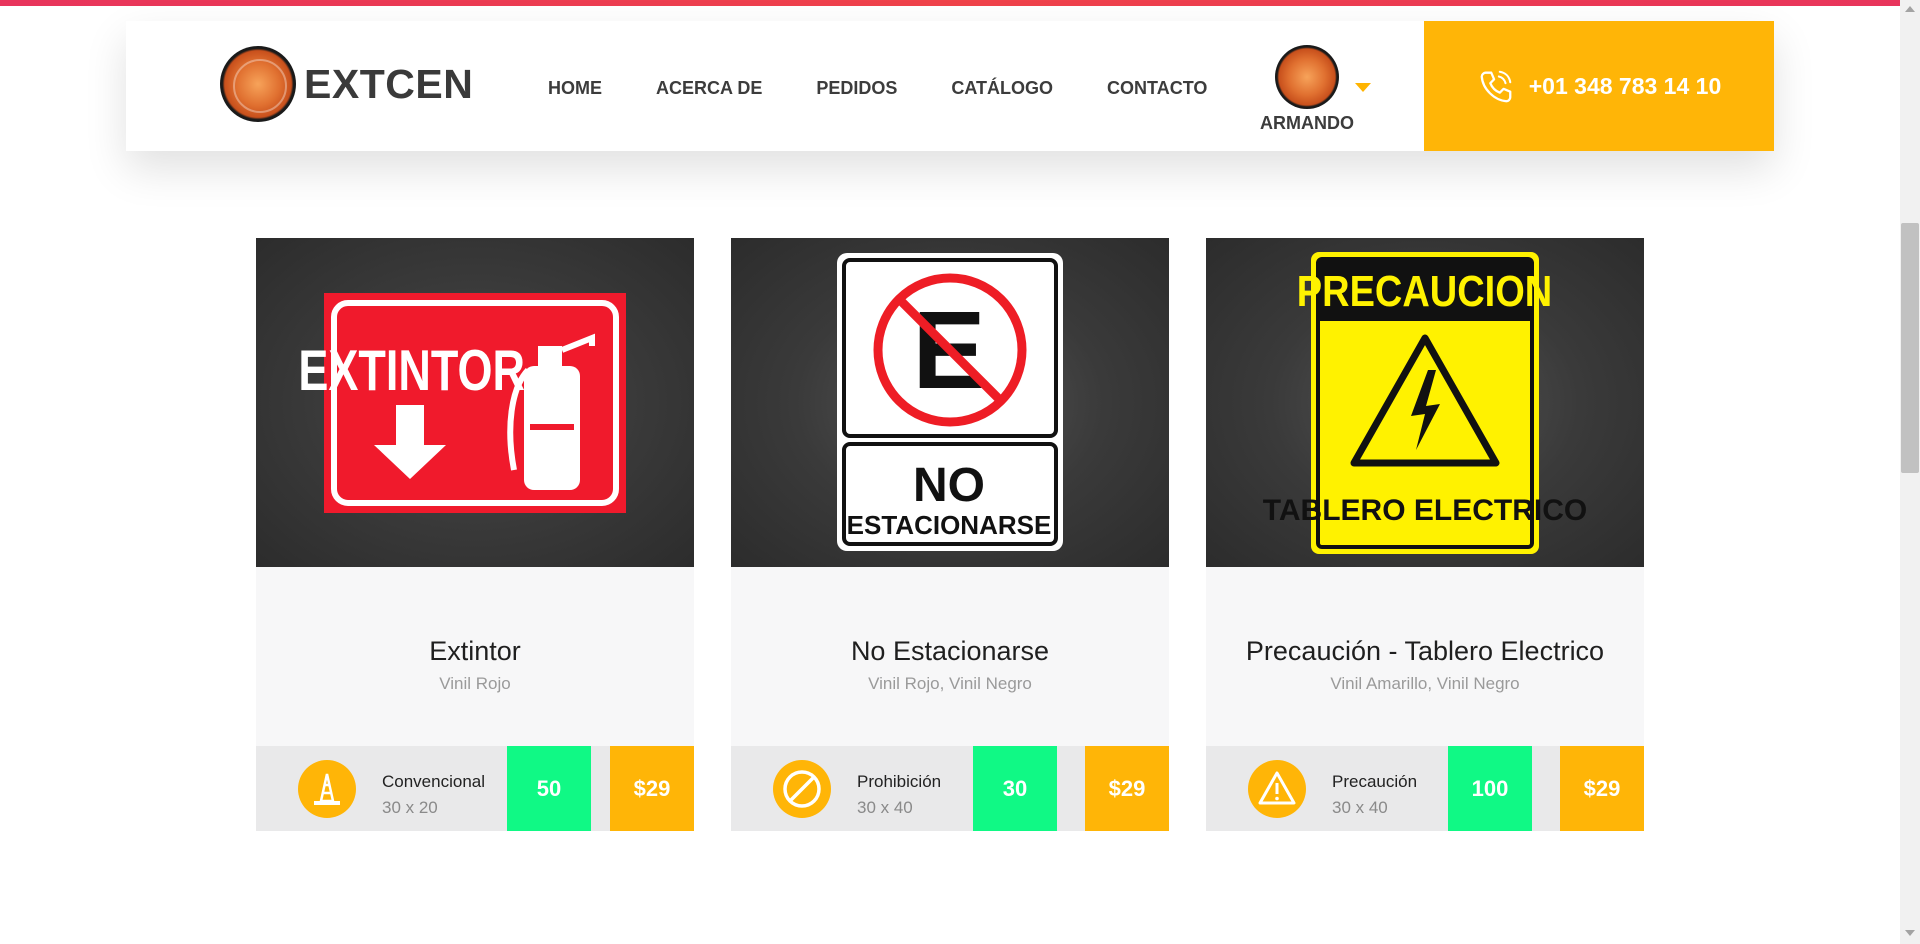 Image resolution: width=1920 pixels, height=944 pixels. Describe the element at coordinates (950, 683) in the screenshot. I see `product-materials: Vinil Rojo, Vinil Negro` at that location.